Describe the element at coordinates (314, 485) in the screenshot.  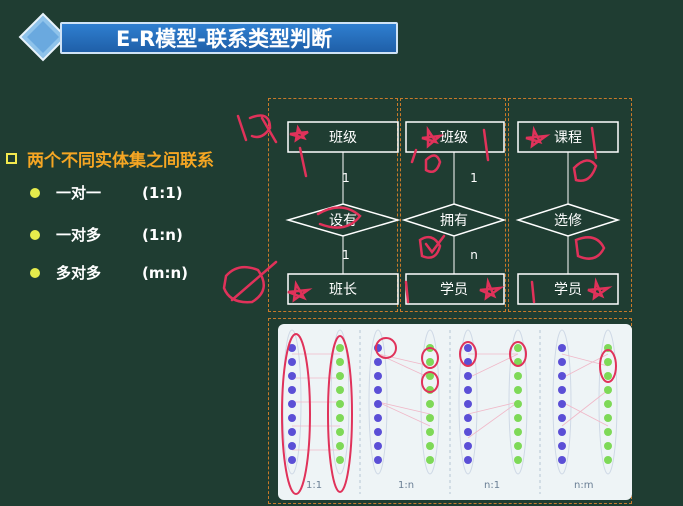
I see `mapping-label: 1:1` at that location.